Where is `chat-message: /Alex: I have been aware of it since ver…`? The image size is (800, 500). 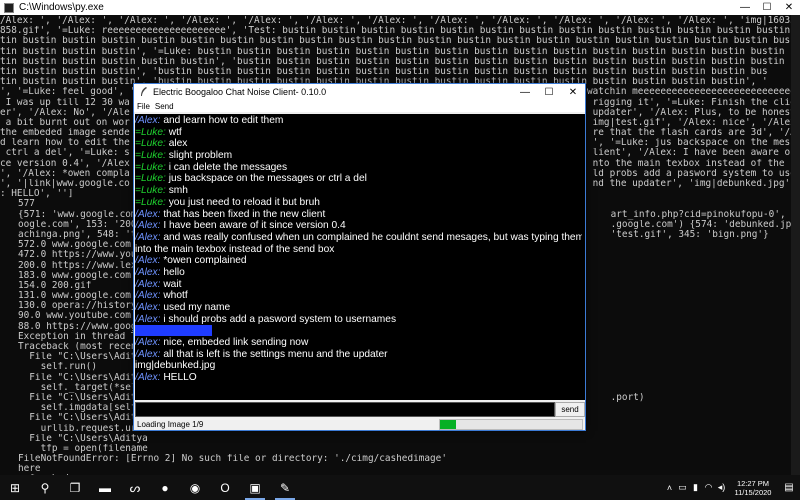 chat-message: /Alex: I have been aware of it since ver… is located at coordinates (360, 226).